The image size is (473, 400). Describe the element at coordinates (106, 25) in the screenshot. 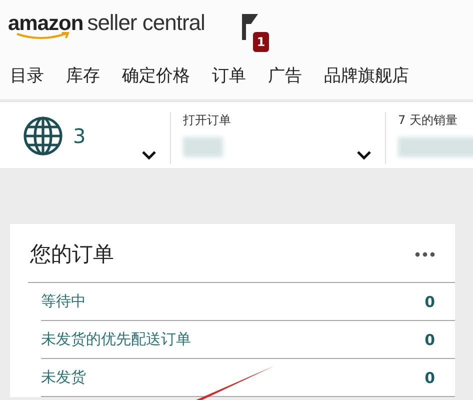

I see `logo: amazon seller central` at that location.